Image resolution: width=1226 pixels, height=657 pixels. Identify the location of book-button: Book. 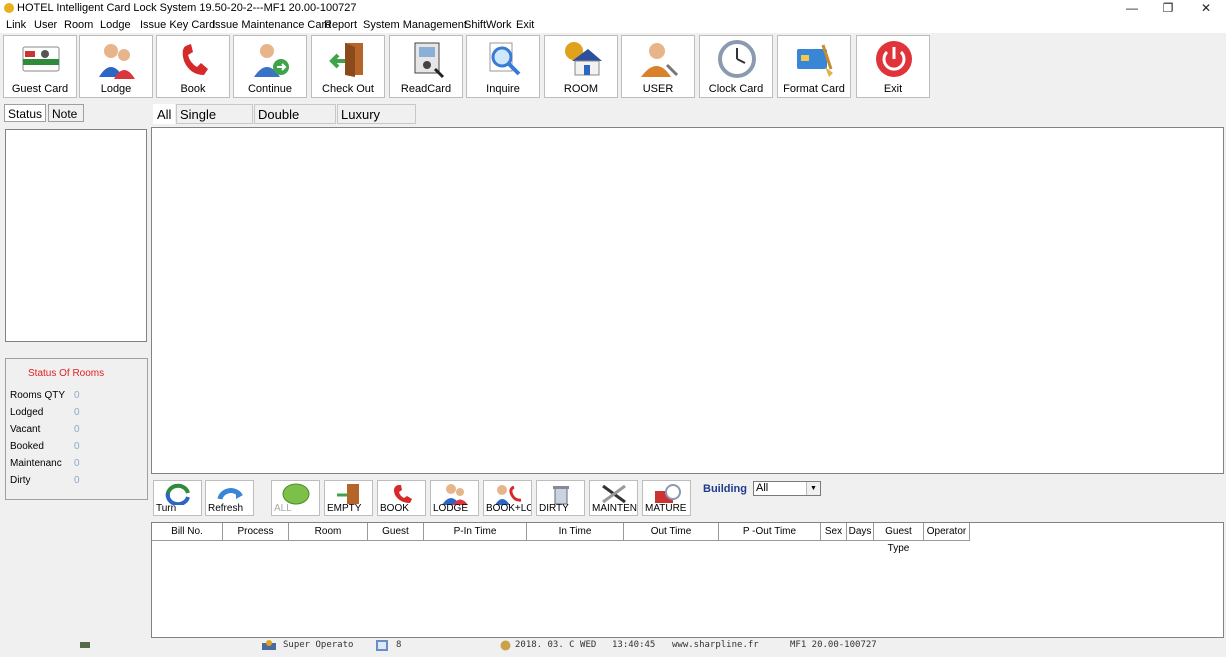
(193, 66).